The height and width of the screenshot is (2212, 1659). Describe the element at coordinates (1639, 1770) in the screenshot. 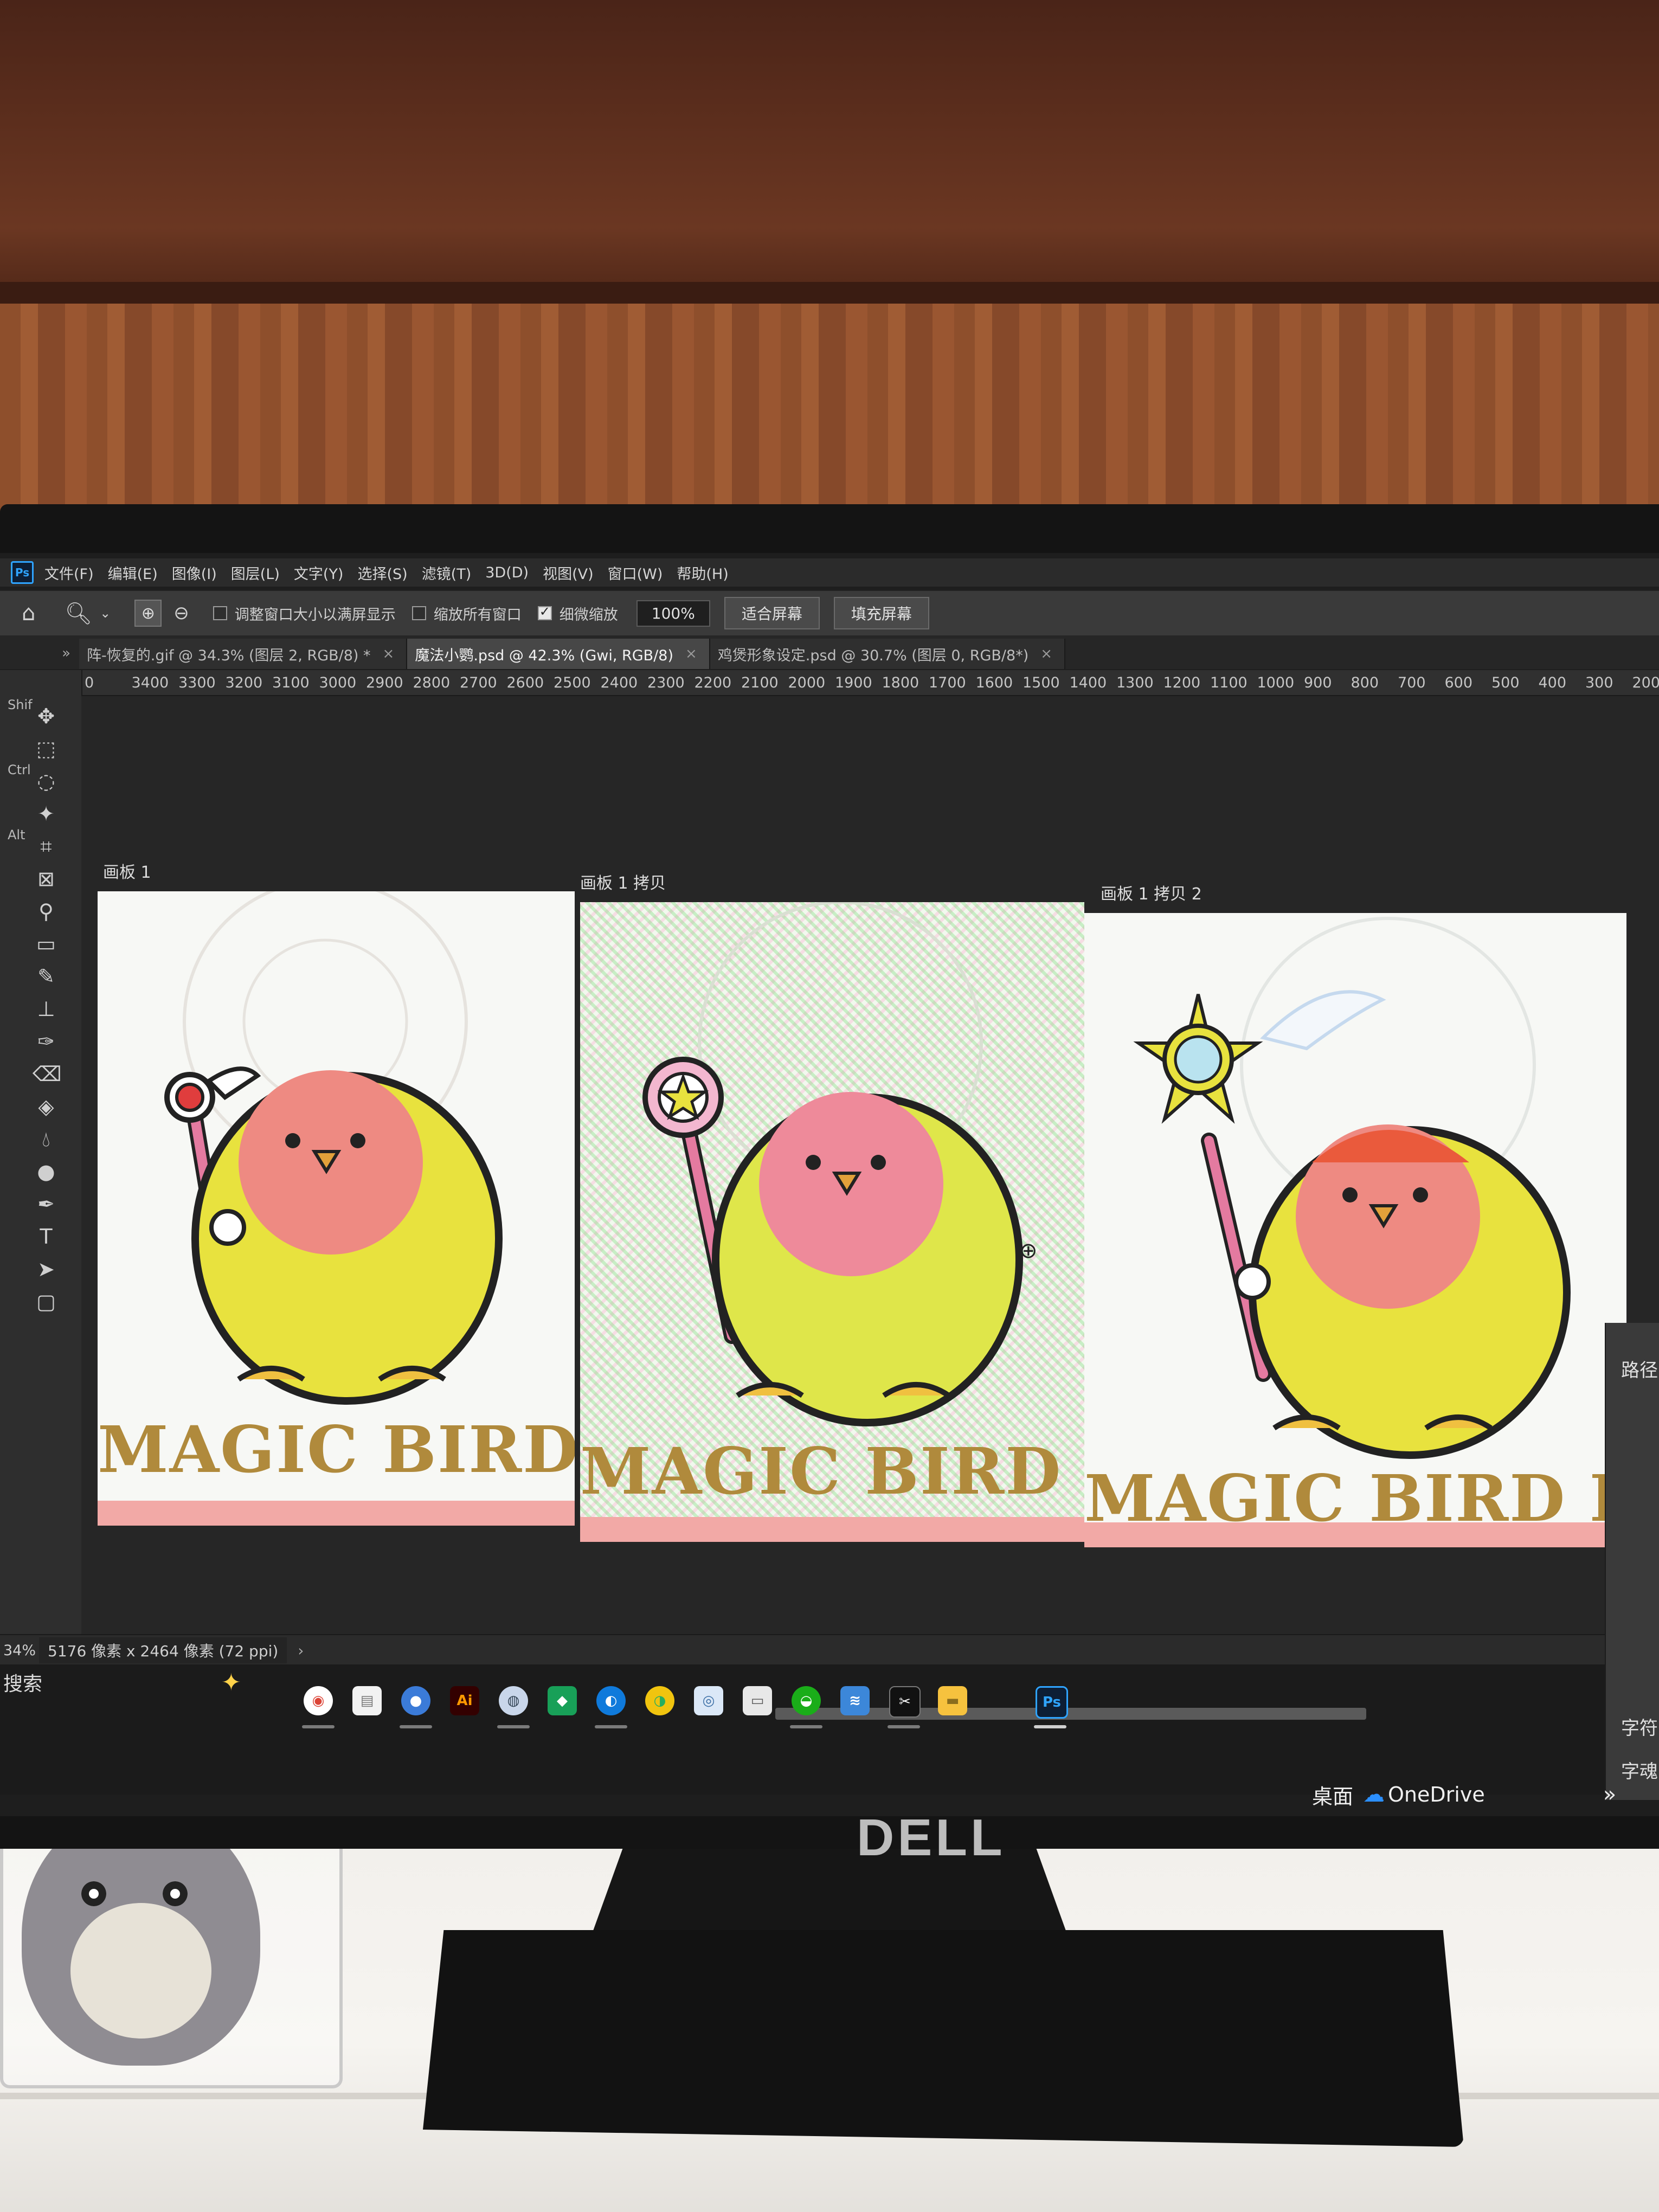

I see `font-name-field: 字魂` at that location.